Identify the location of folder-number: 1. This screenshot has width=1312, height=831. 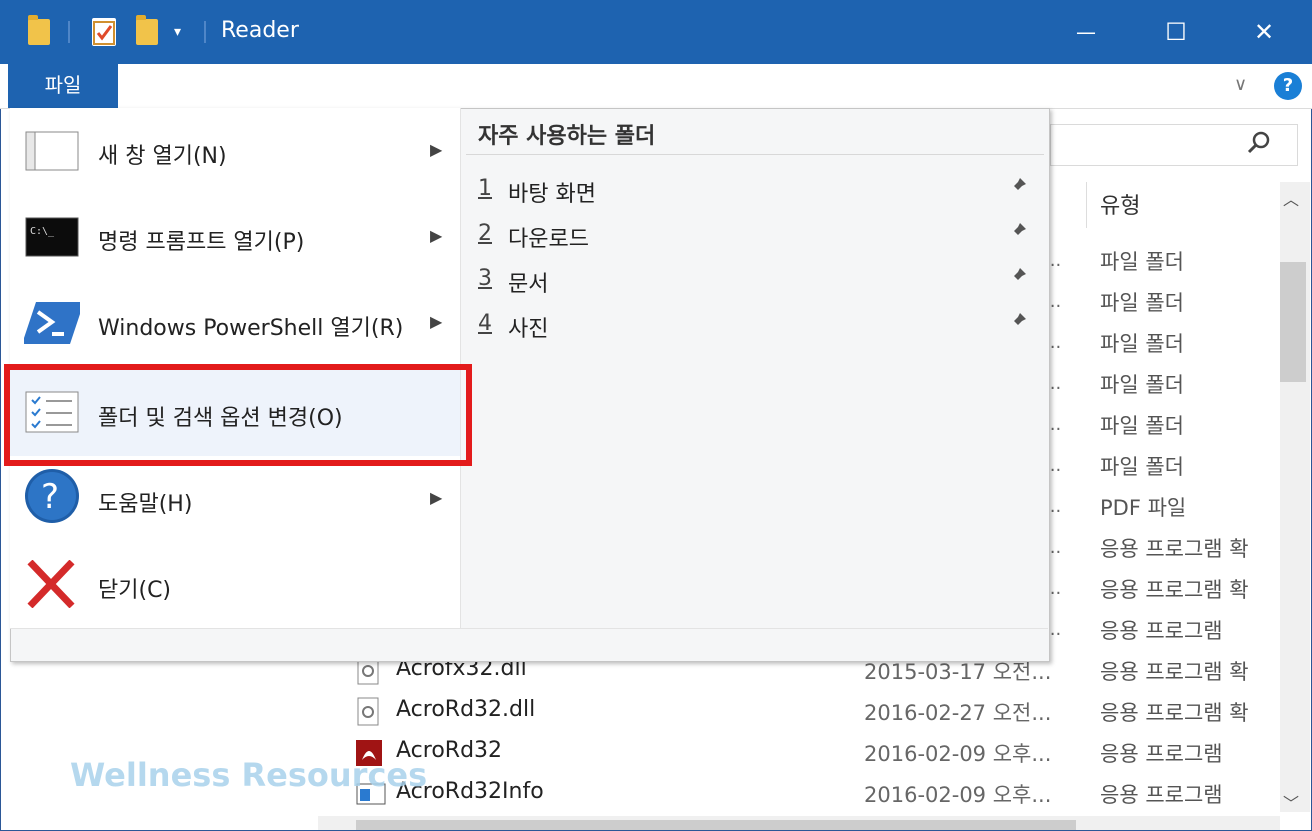
(485, 188).